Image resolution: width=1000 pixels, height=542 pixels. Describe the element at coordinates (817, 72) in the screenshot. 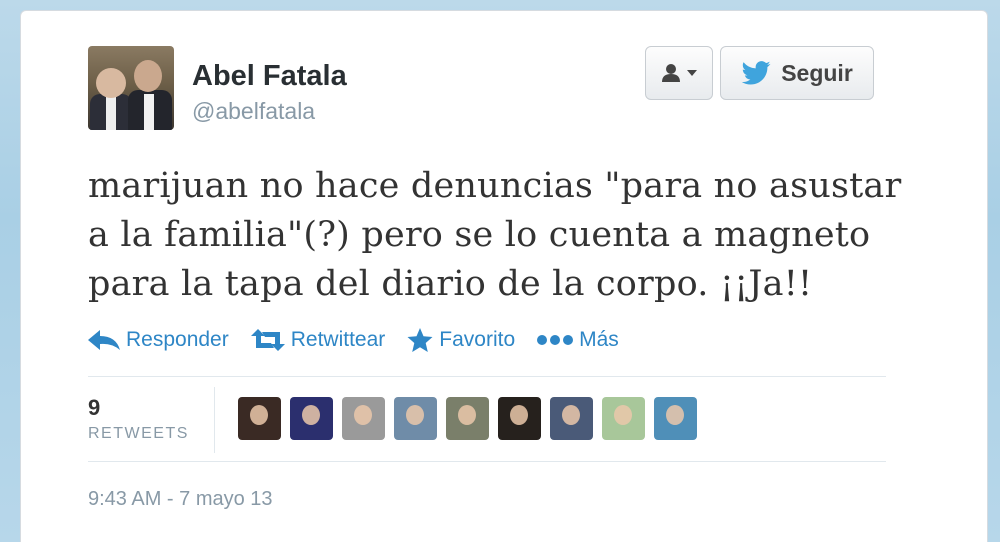

I see `follow-label: Seguir` at that location.